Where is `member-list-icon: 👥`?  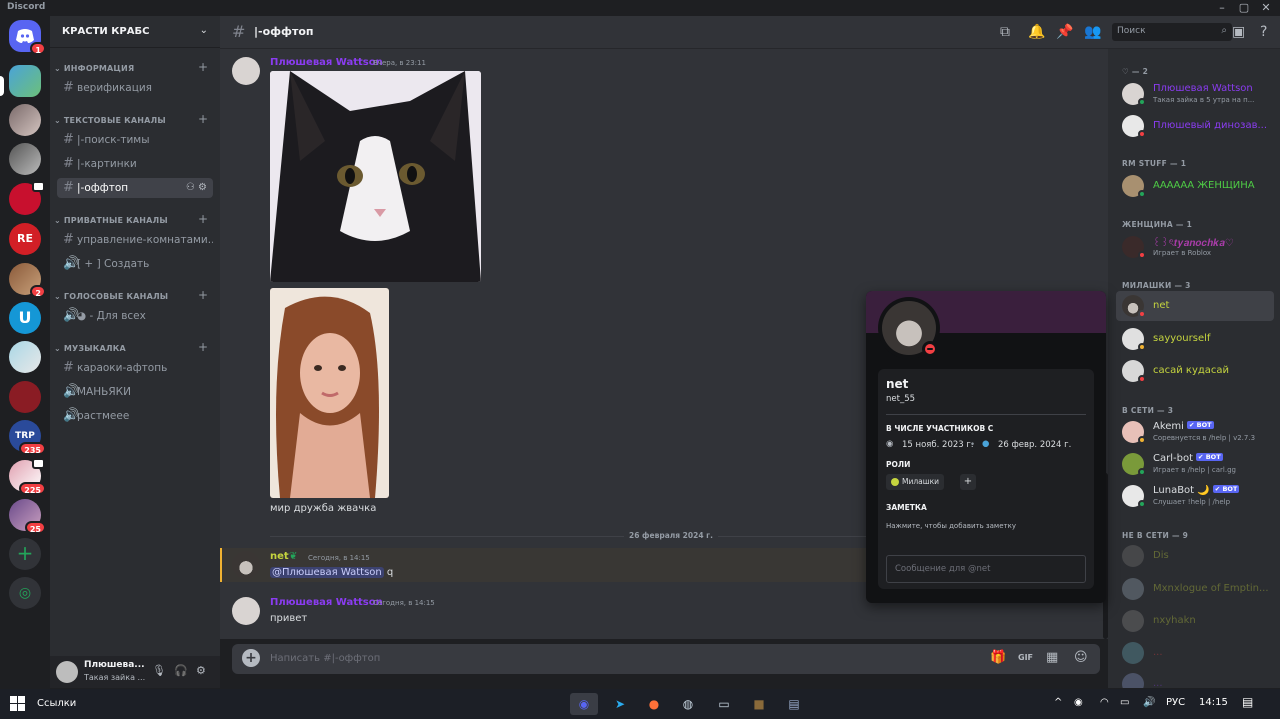
member-list-icon: 👥 is located at coordinates (1092, 32).